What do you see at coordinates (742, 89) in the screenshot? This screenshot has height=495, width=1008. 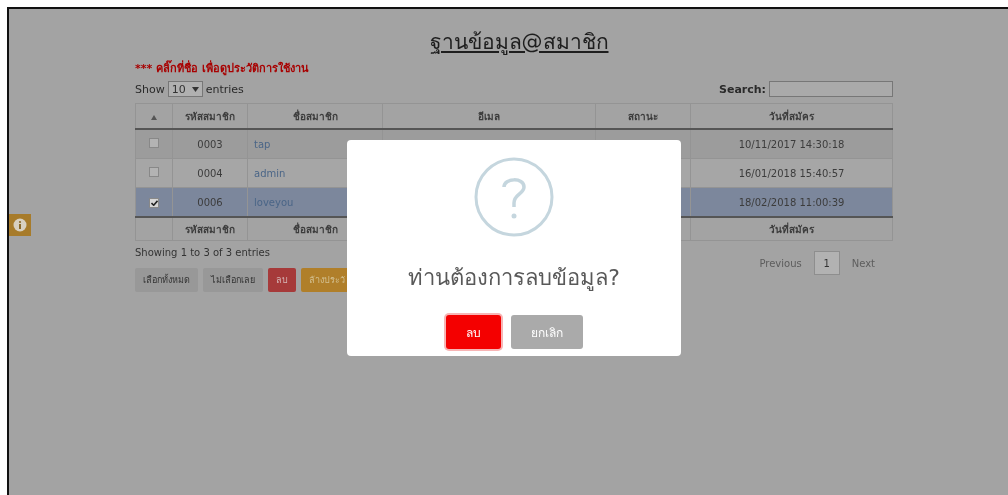 I see `search-label: Search:` at bounding box center [742, 89].